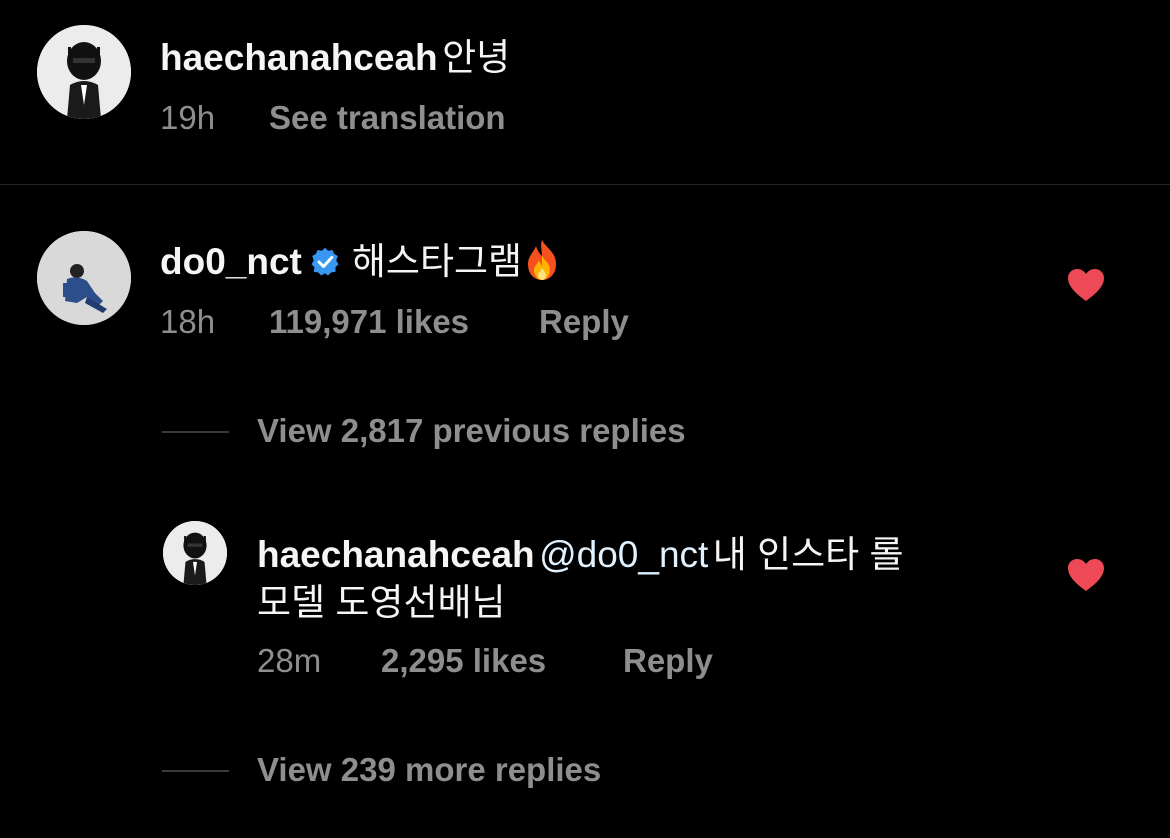  Describe the element at coordinates (471, 431) in the screenshot. I see `view-previous-replies-button: View 2,817 previous replies` at that location.